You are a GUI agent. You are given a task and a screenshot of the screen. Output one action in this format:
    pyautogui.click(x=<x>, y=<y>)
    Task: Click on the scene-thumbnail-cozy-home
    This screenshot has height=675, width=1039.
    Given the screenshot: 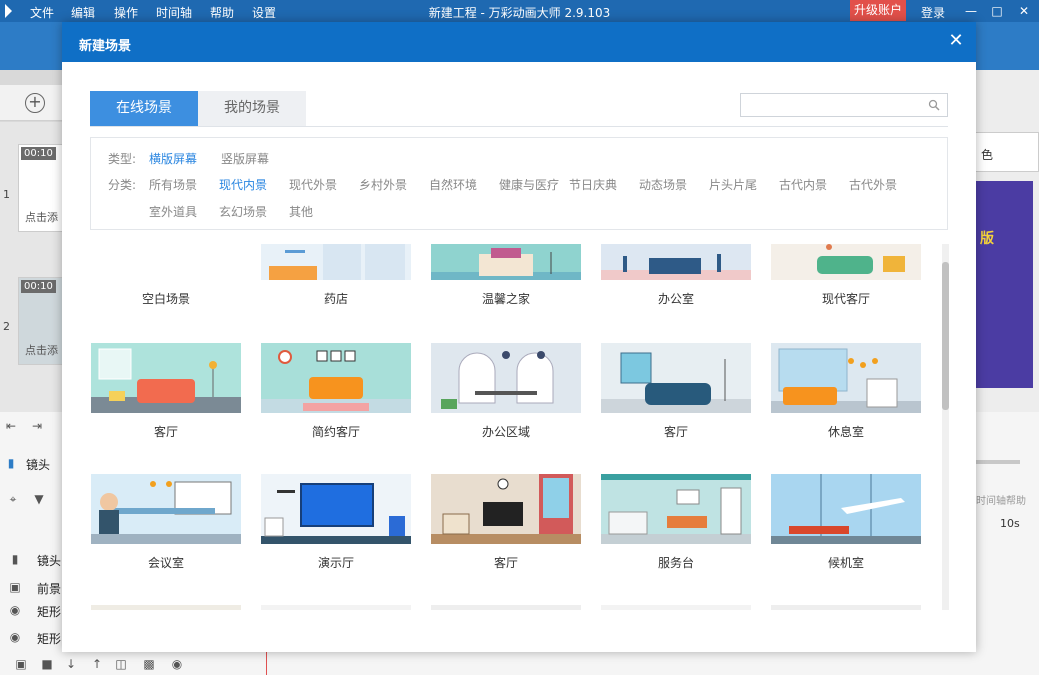 What is the action you would take?
    pyautogui.click(x=506, y=262)
    